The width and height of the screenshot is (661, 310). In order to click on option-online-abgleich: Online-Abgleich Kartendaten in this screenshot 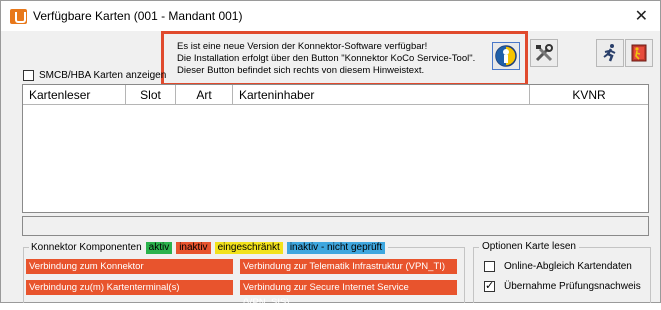, I will do `click(558, 266)`.